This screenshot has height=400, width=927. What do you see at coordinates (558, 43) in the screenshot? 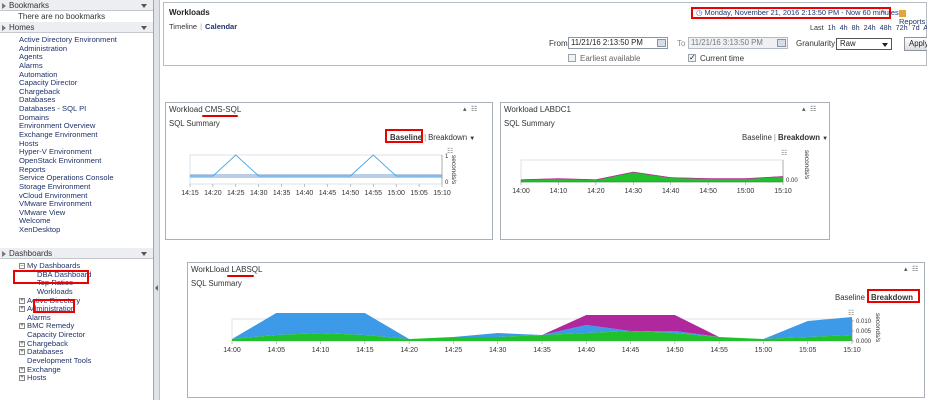
I see `from-label: From` at bounding box center [558, 43].